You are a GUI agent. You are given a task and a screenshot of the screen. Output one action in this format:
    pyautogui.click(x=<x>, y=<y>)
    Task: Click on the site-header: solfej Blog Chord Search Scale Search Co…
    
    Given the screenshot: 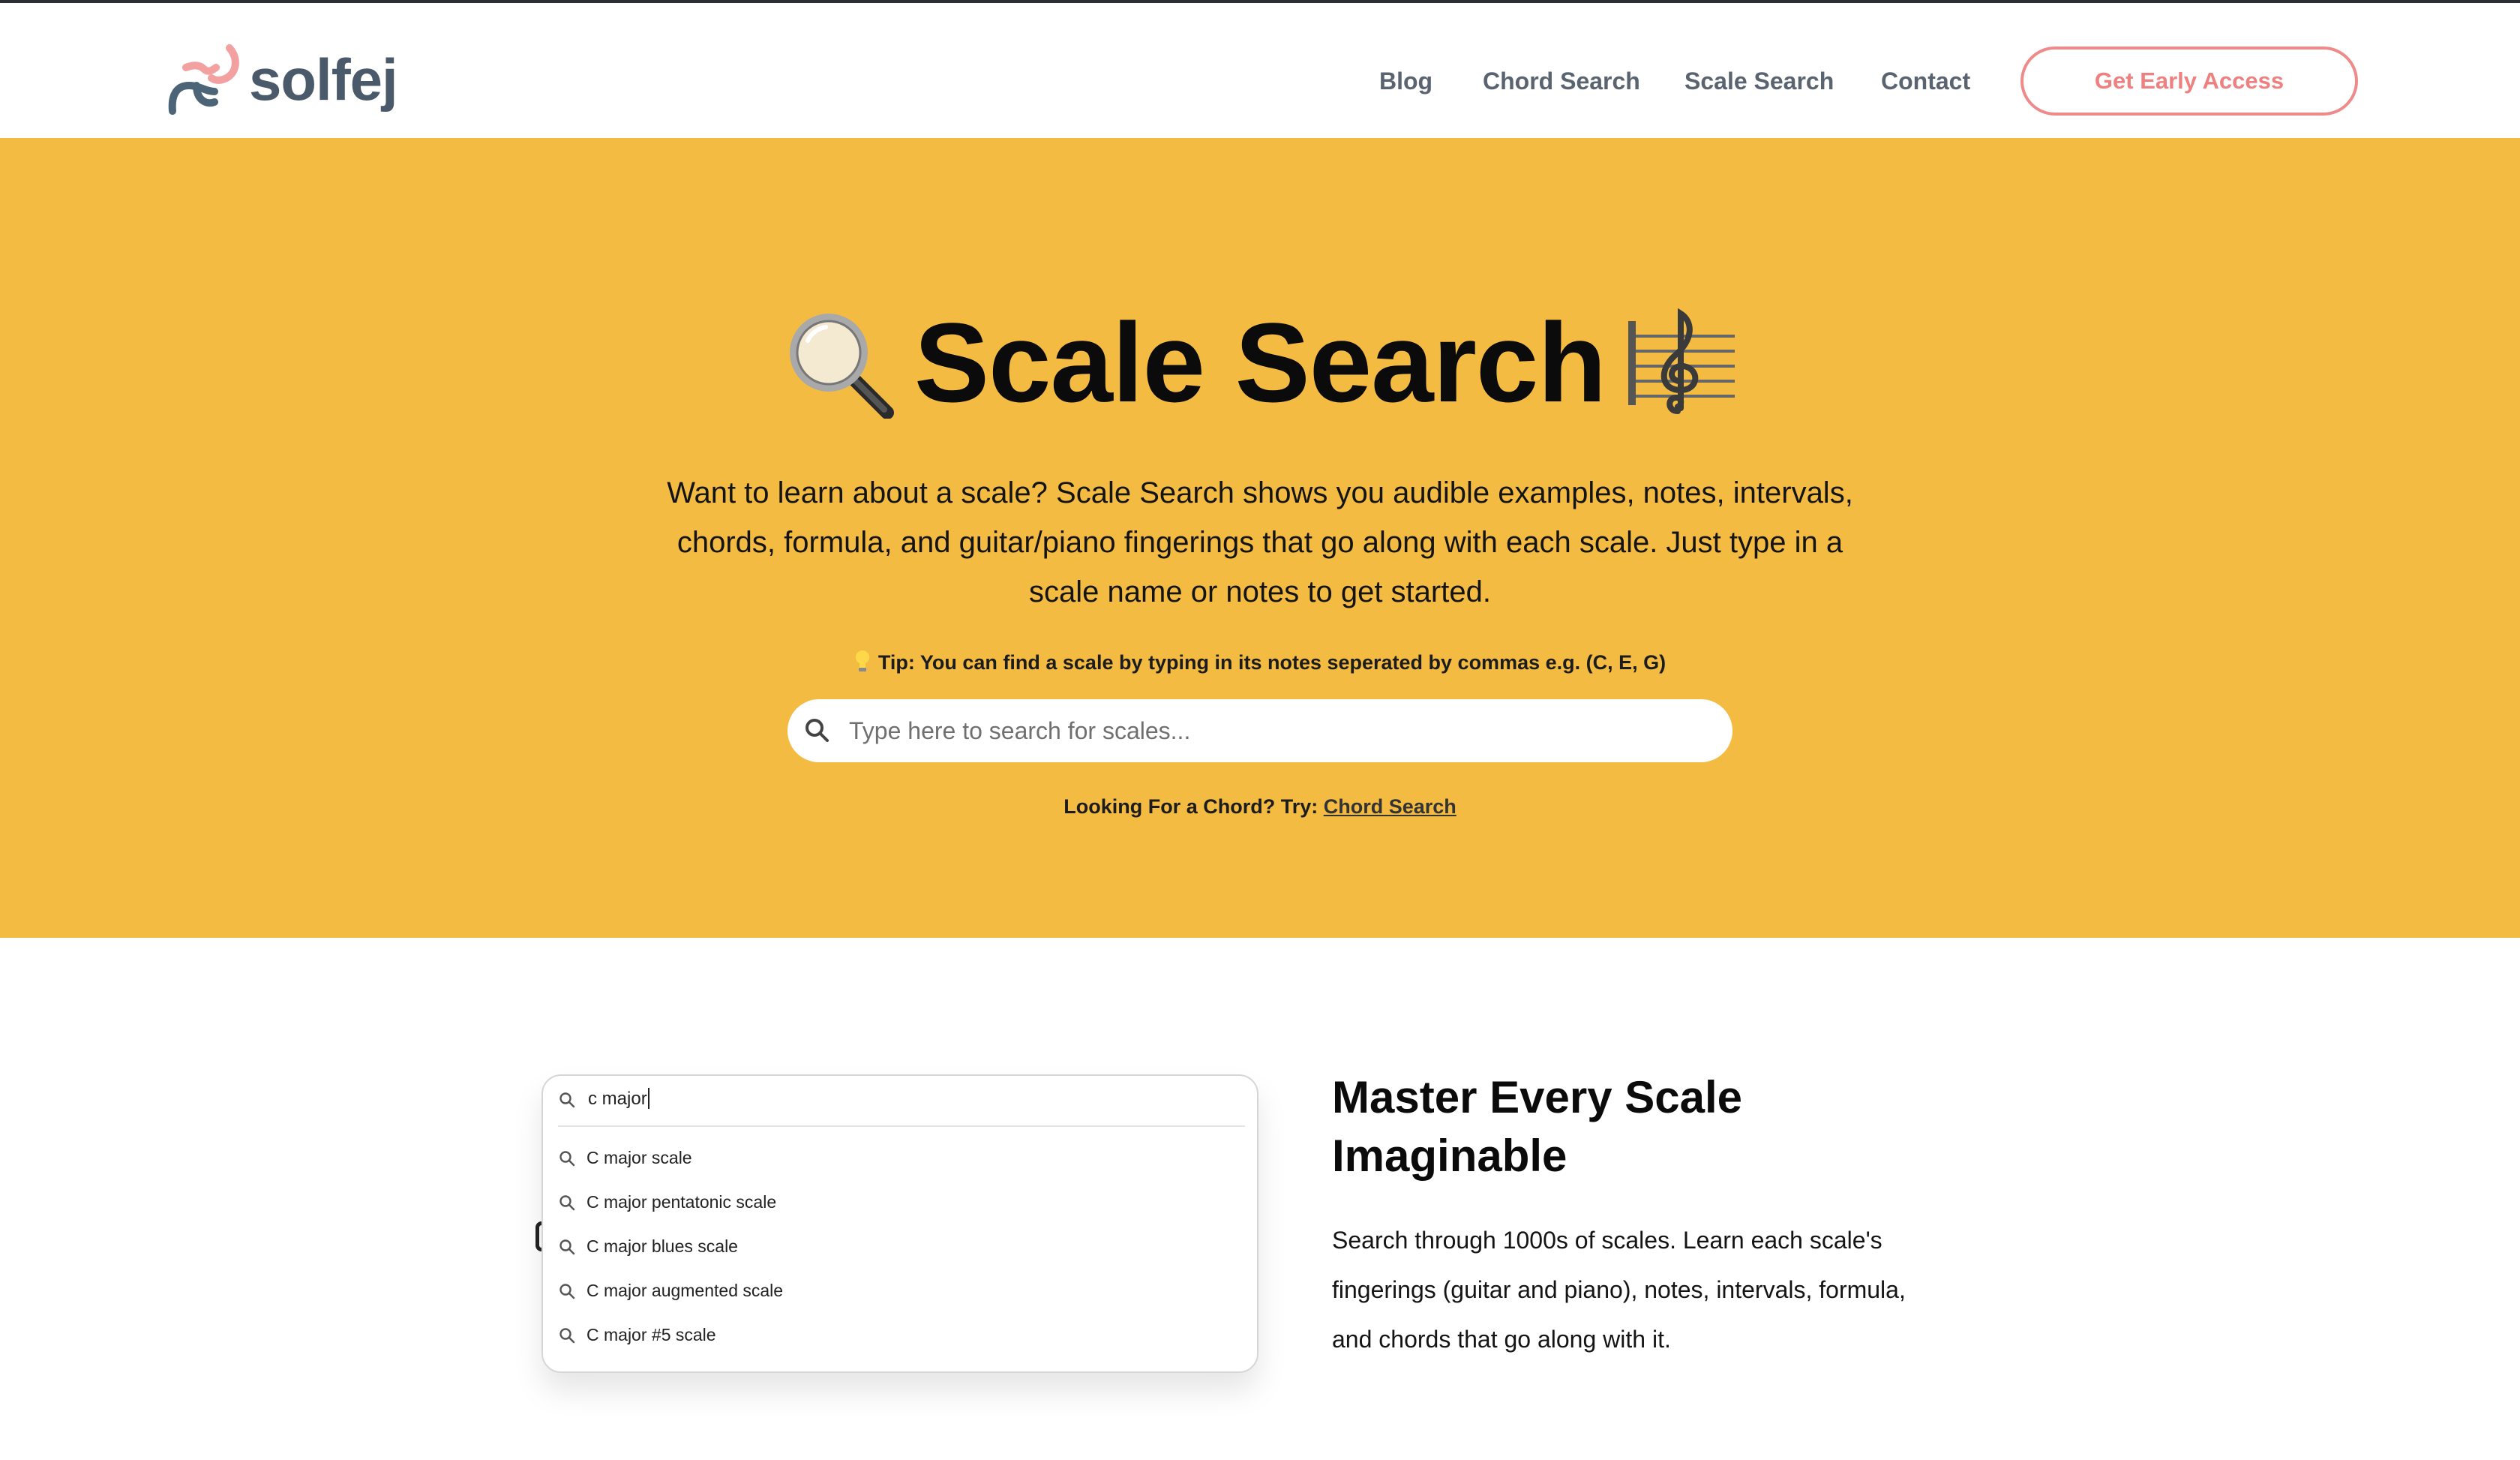 What is the action you would take?
    pyautogui.click(x=1260, y=70)
    